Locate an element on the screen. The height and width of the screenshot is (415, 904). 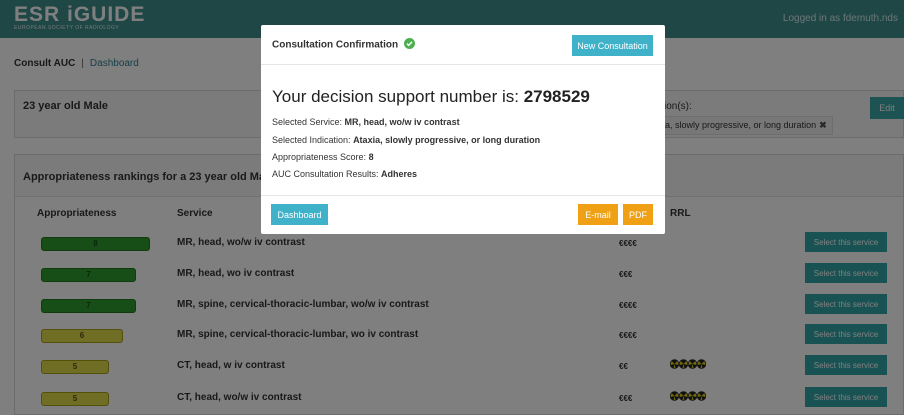
check-circle-icon is located at coordinates (409, 45).